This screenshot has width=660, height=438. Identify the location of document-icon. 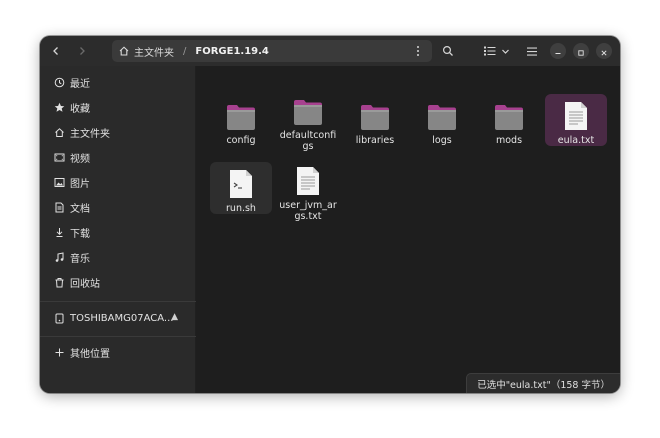
(59, 208).